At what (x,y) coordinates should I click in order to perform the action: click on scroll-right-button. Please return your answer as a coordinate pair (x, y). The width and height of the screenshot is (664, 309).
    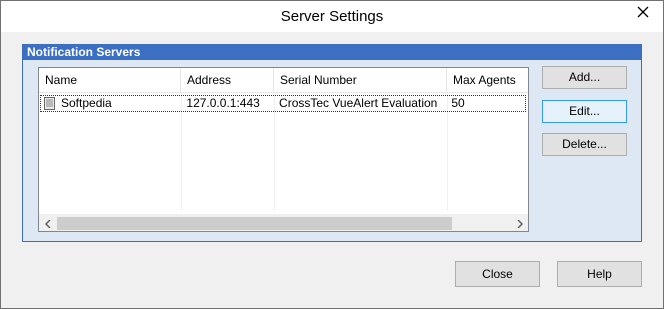
    Looking at the image, I should click on (519, 223).